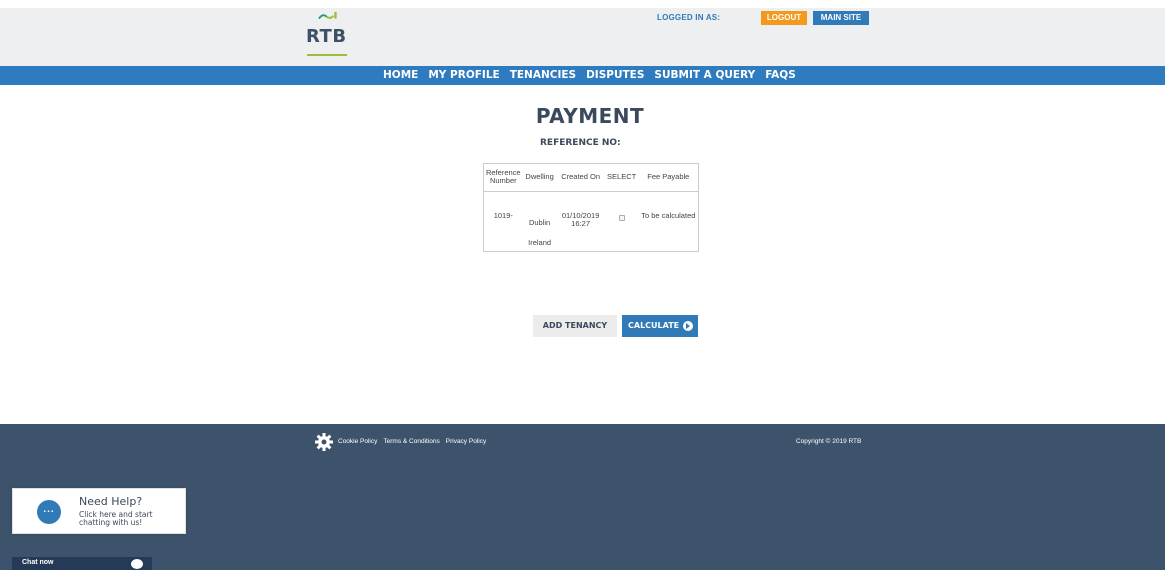 The width and height of the screenshot is (1165, 570). I want to click on terms-conditions-link: Terms & Conditions, so click(411, 441).